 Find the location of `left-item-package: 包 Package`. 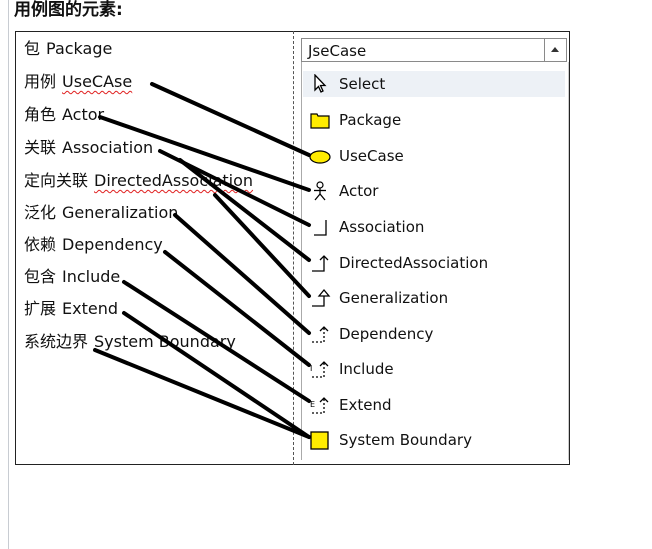

left-item-package: 包 Package is located at coordinates (68, 49).